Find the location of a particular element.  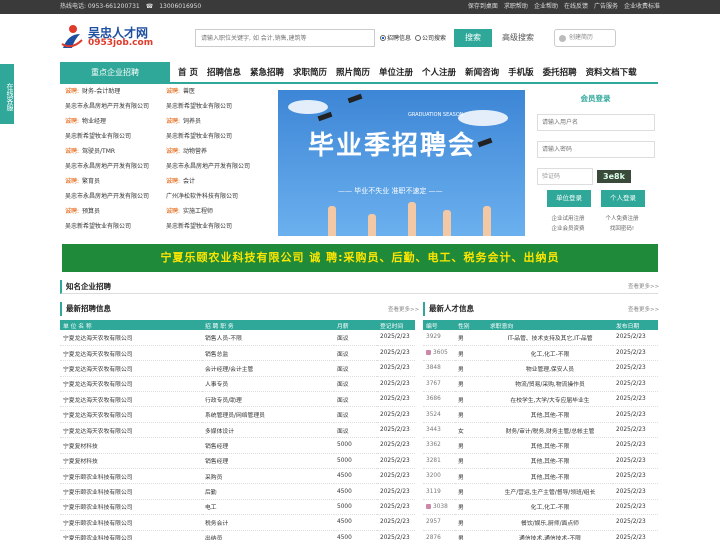

top-link: 广告服务 is located at coordinates (606, 7).